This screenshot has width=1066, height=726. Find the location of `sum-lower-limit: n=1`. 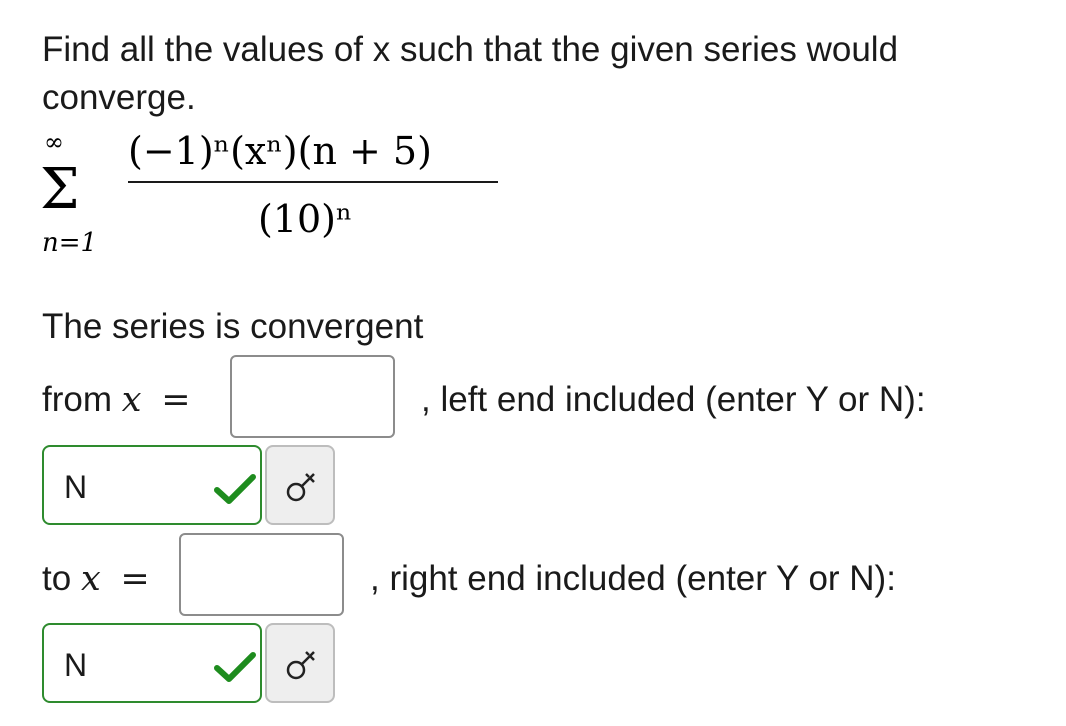

sum-lower-limit: n=1 is located at coordinates (69, 243).